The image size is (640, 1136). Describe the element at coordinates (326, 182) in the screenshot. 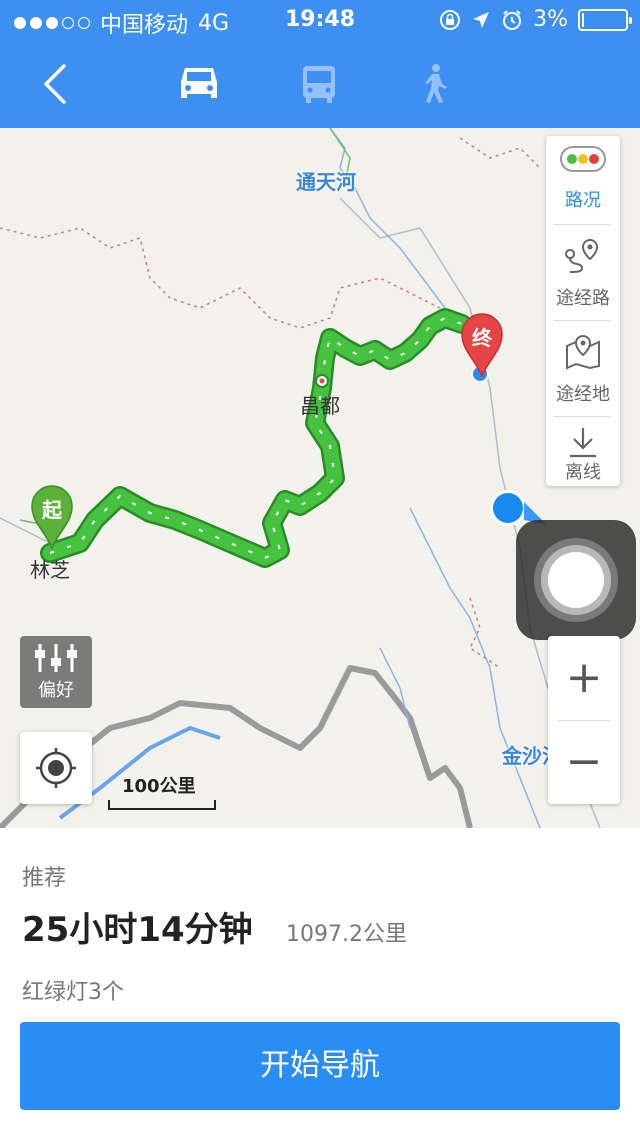

I see `map-label-tongtianhe: 通天河` at that location.